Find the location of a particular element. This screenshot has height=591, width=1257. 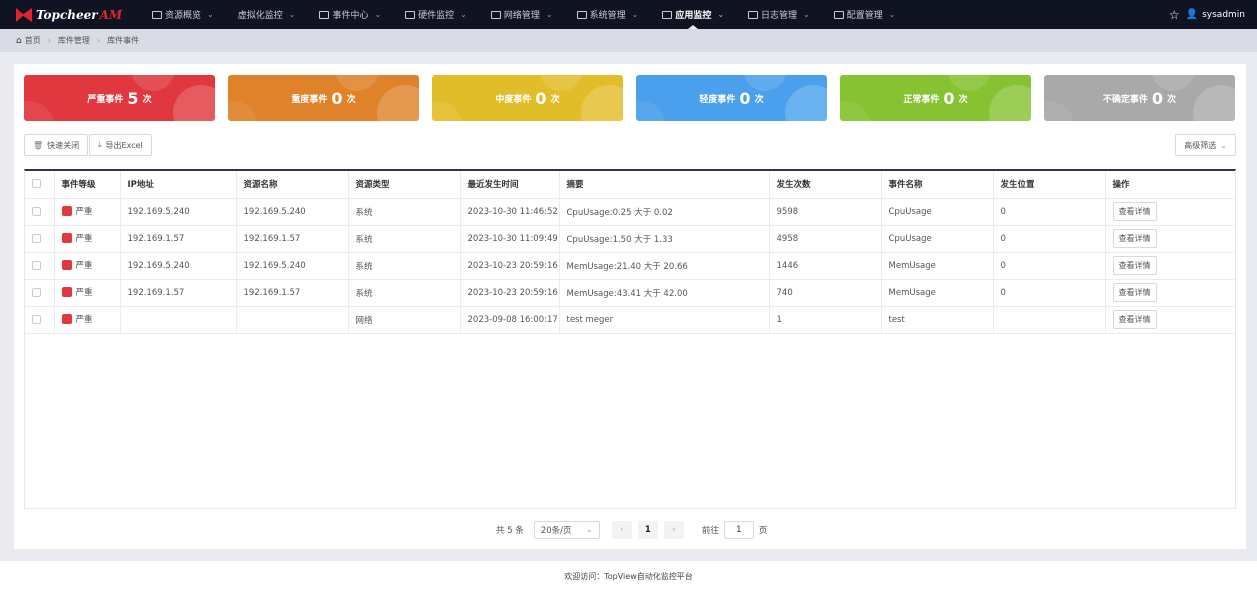

row-select-cell is located at coordinates (40, 212).